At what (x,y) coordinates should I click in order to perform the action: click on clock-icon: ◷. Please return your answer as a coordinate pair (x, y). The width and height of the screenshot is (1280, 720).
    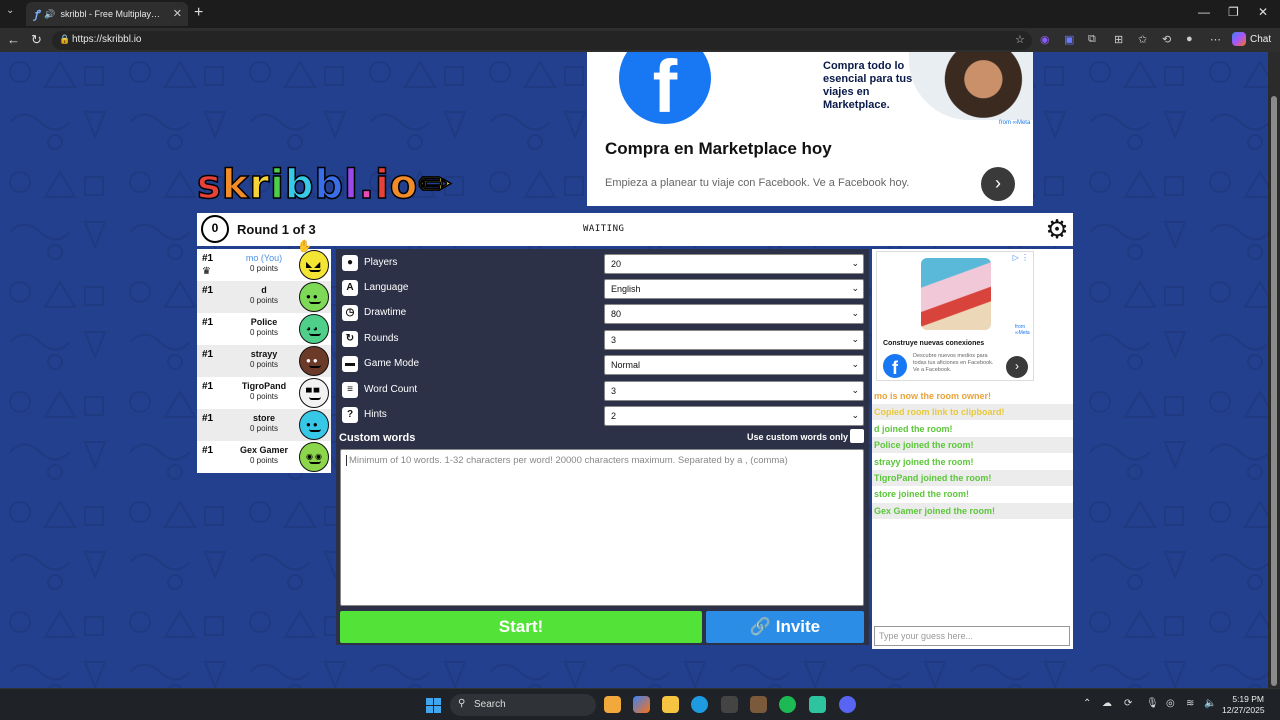
    Looking at the image, I should click on (350, 313).